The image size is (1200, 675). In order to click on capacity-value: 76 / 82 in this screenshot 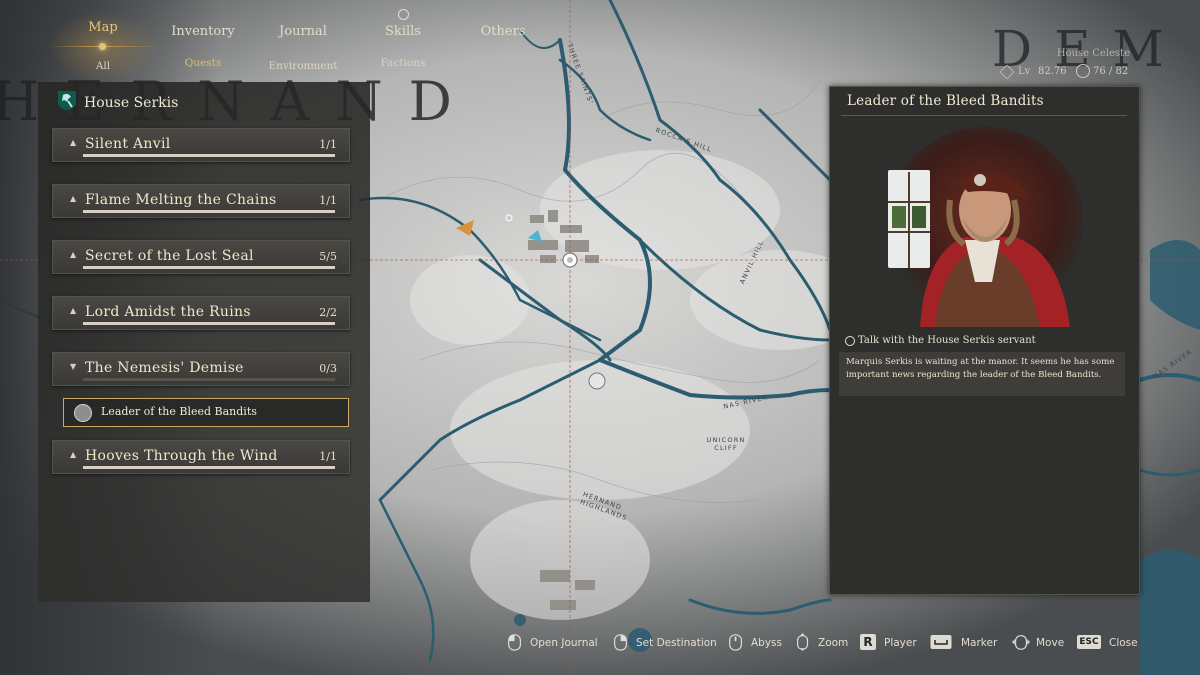, I will do `click(1111, 71)`.